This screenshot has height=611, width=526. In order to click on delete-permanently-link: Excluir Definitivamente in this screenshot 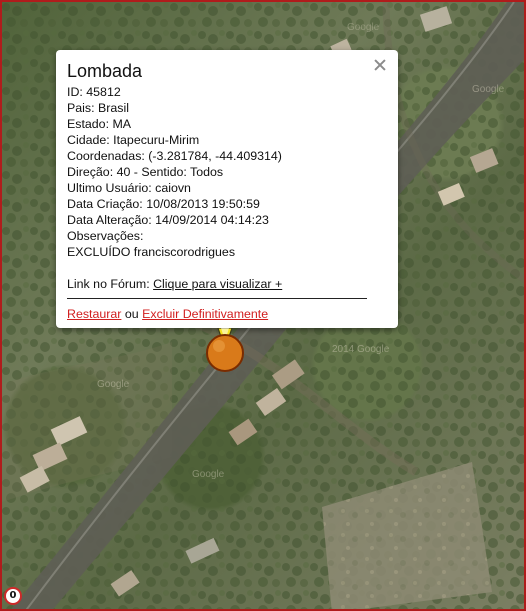, I will do `click(205, 314)`.